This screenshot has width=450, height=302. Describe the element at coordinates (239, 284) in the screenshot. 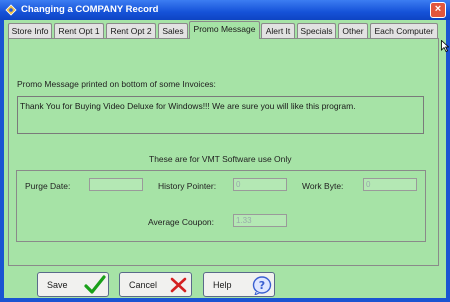

I see `help-button: Help ?` at that location.